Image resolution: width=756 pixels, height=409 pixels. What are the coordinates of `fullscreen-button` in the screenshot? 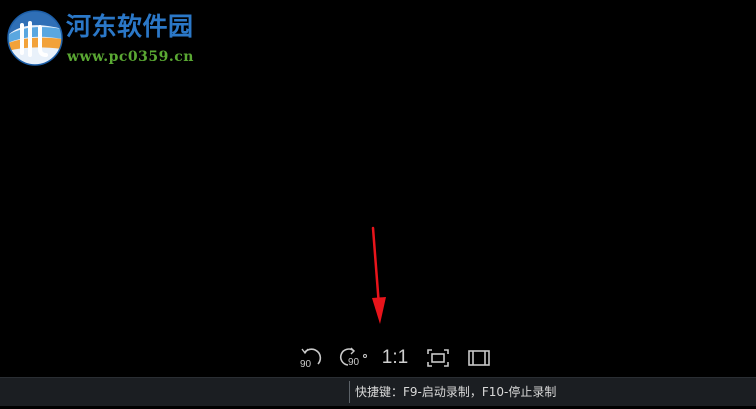 It's located at (479, 358).